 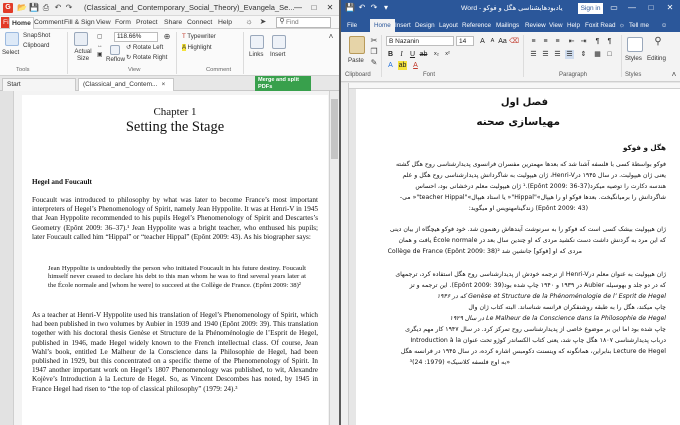 What do you see at coordinates (334, 129) in the screenshot?
I see `pdf-scroll-thumb` at bounding box center [334, 129].